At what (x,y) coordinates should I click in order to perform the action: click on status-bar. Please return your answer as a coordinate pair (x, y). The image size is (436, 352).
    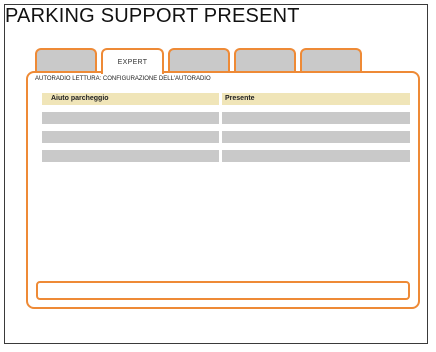
    Looking at the image, I should click on (223, 290).